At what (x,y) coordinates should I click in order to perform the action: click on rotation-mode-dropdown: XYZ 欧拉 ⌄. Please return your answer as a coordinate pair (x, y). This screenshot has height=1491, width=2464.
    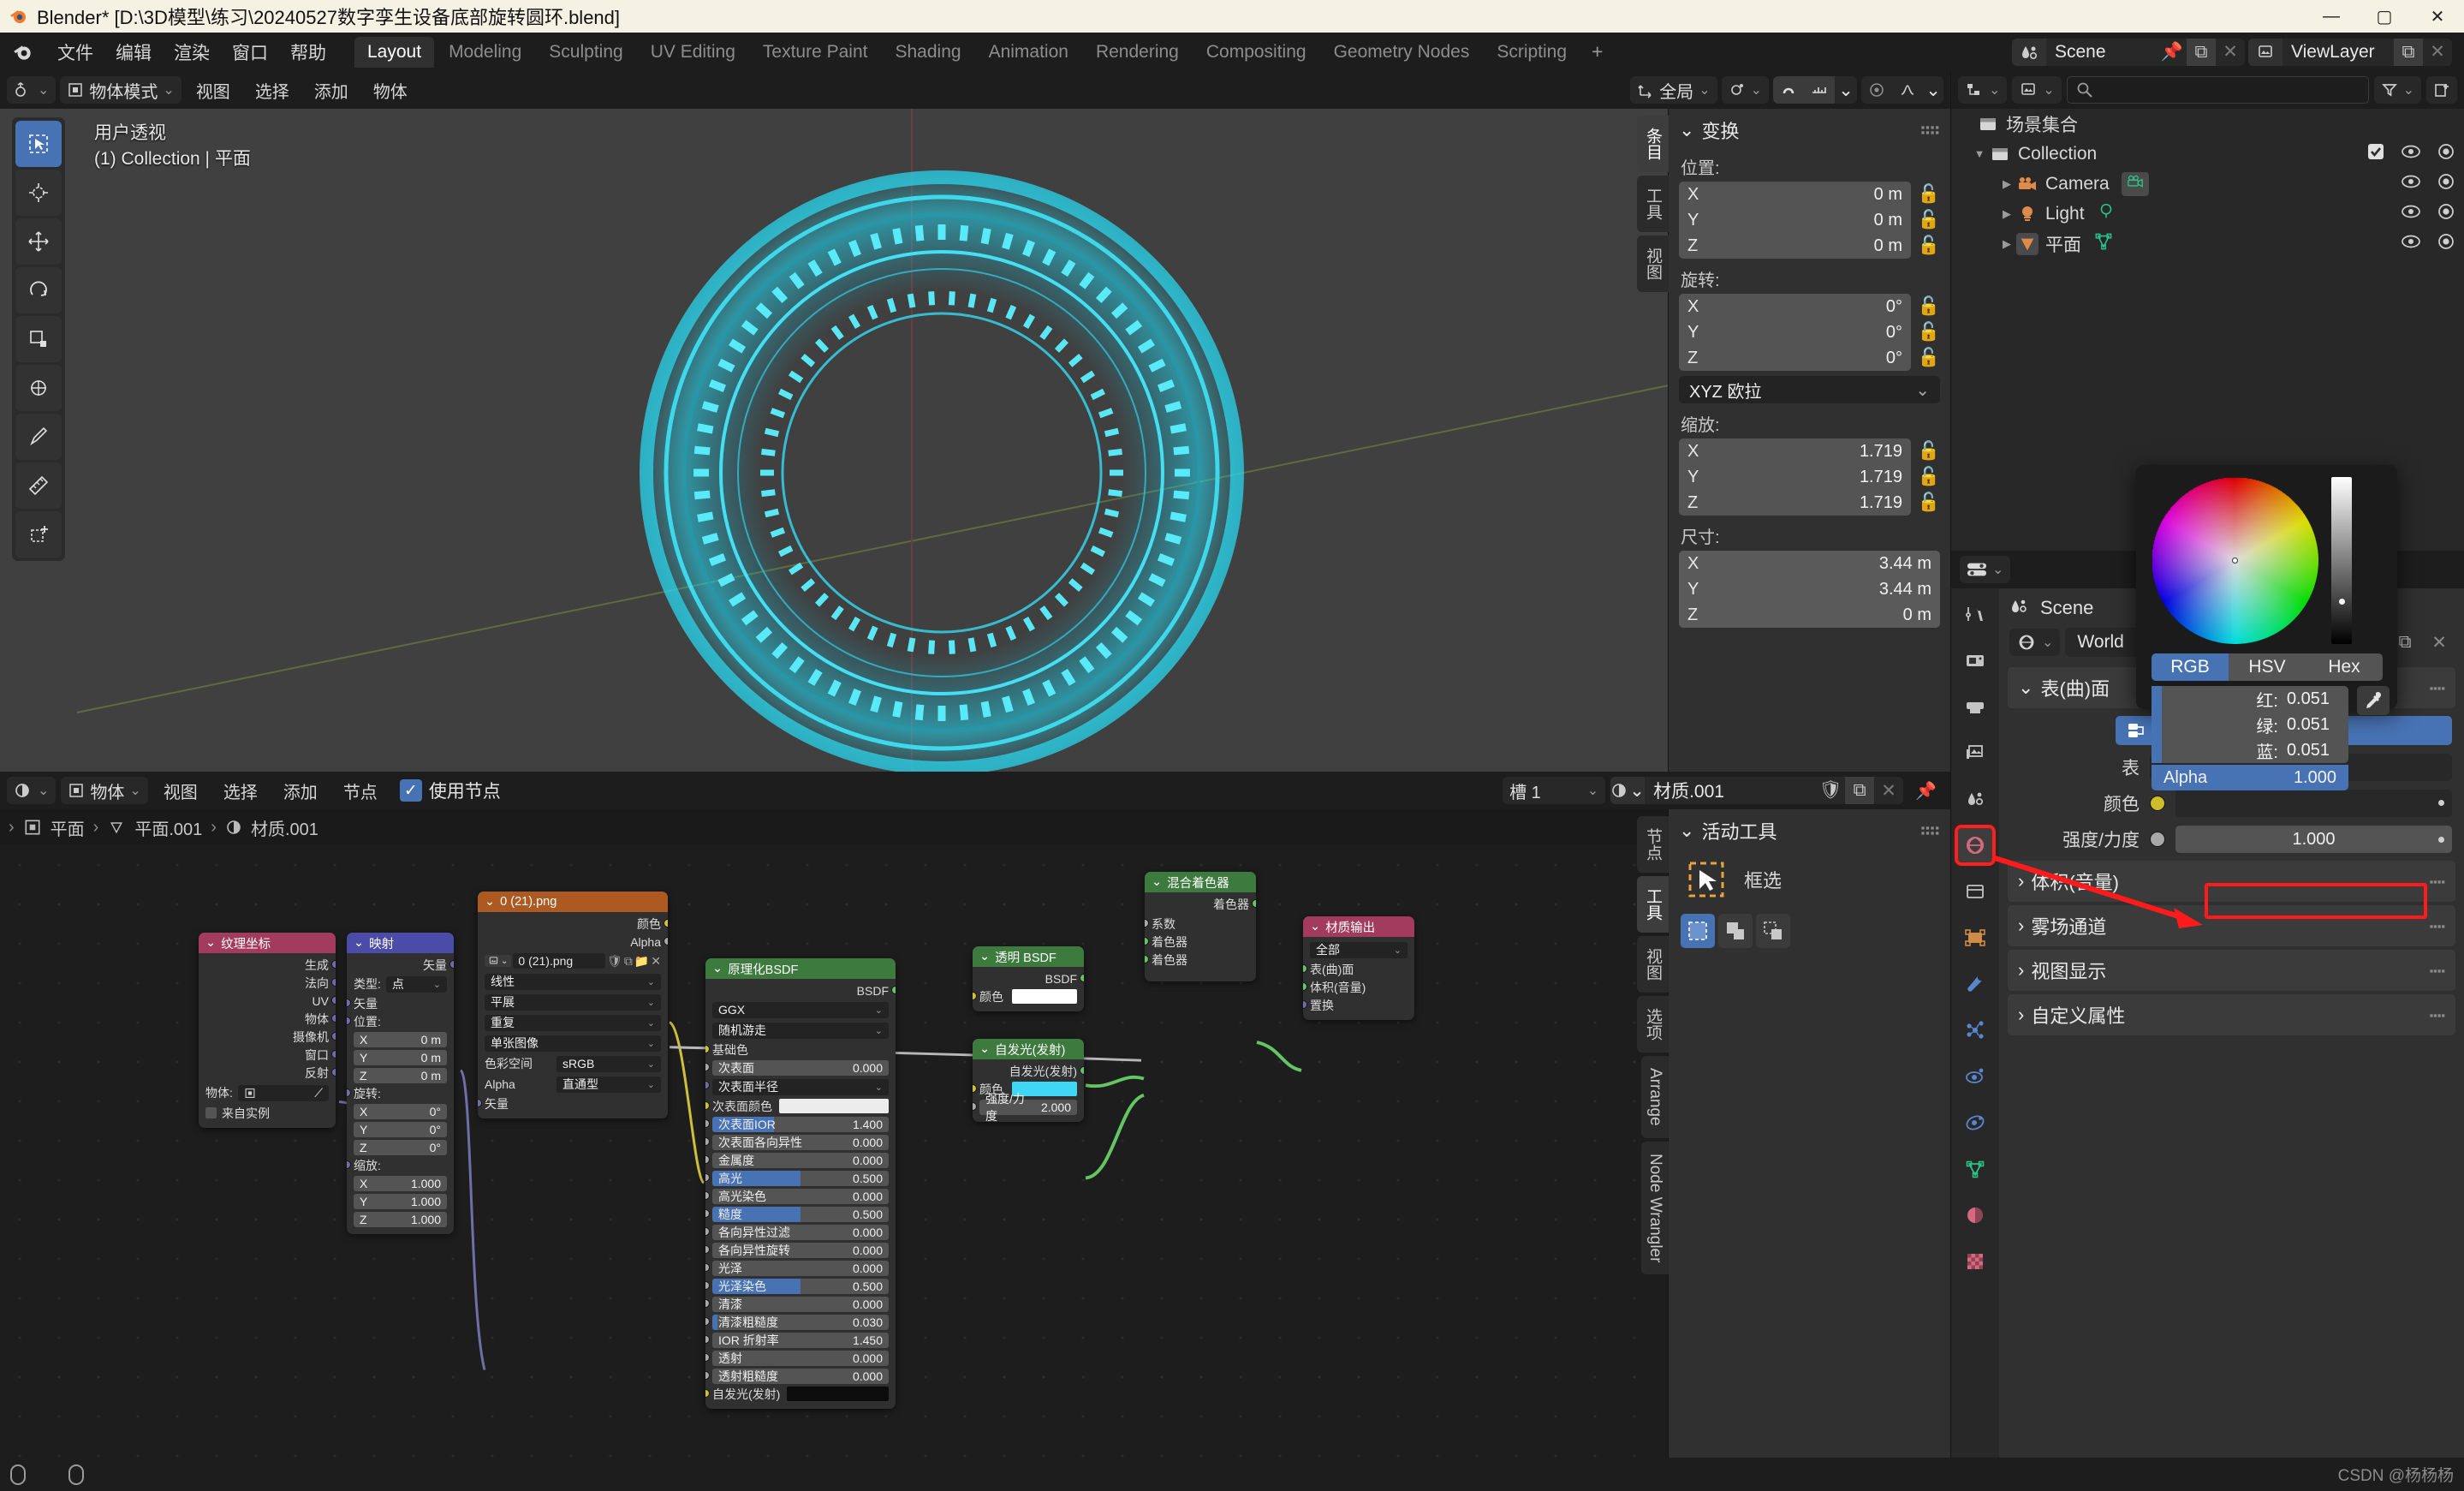
    Looking at the image, I should click on (1809, 389).